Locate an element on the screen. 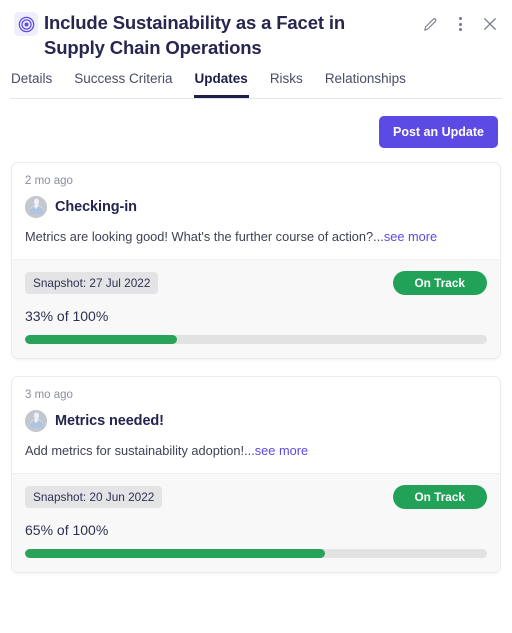 The image size is (512, 633). update-time-ago: 3 mo ago is located at coordinates (49, 395).